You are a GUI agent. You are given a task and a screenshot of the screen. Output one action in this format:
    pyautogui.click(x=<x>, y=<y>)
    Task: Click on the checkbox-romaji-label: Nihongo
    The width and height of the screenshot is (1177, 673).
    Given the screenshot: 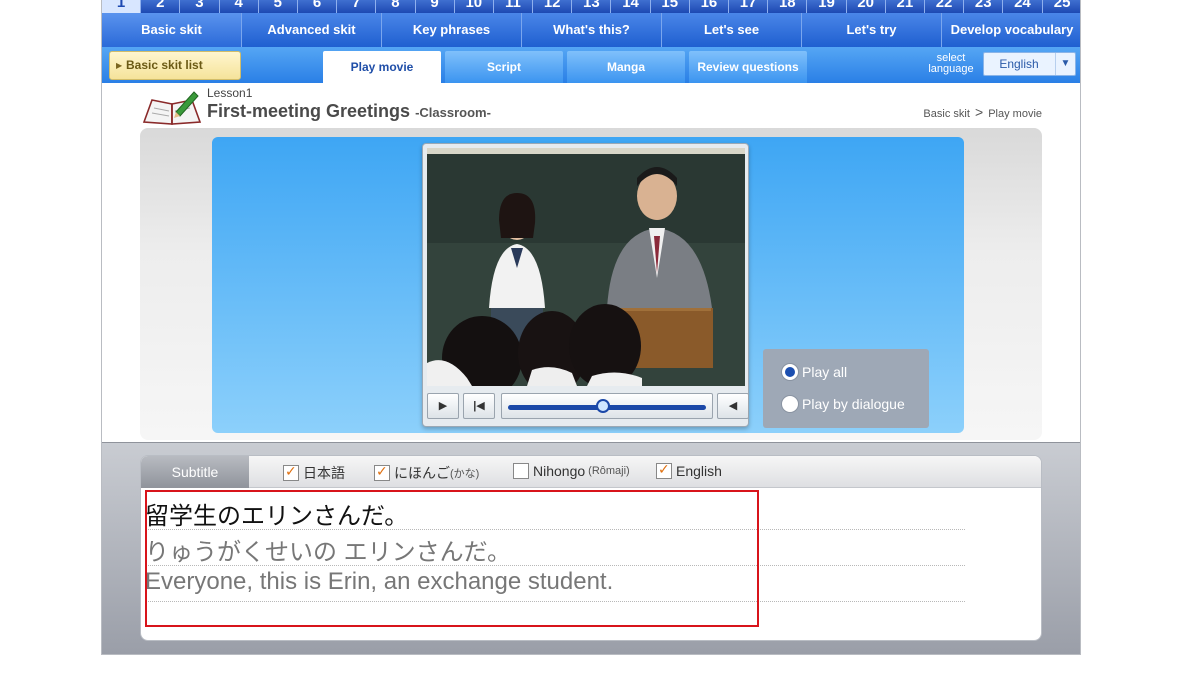 What is the action you would take?
    pyautogui.click(x=559, y=471)
    